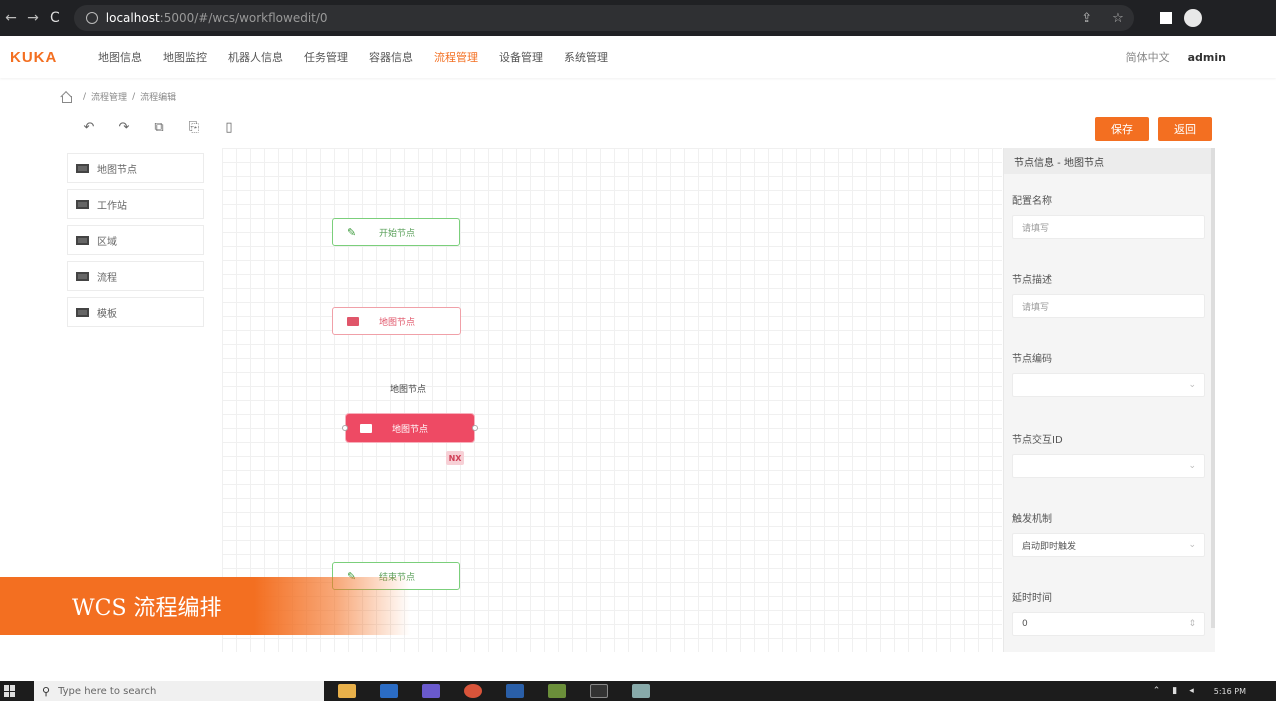 The image size is (1276, 701). Describe the element at coordinates (1176, 57) in the screenshot. I see `header-right: 简体中文 admin` at that location.